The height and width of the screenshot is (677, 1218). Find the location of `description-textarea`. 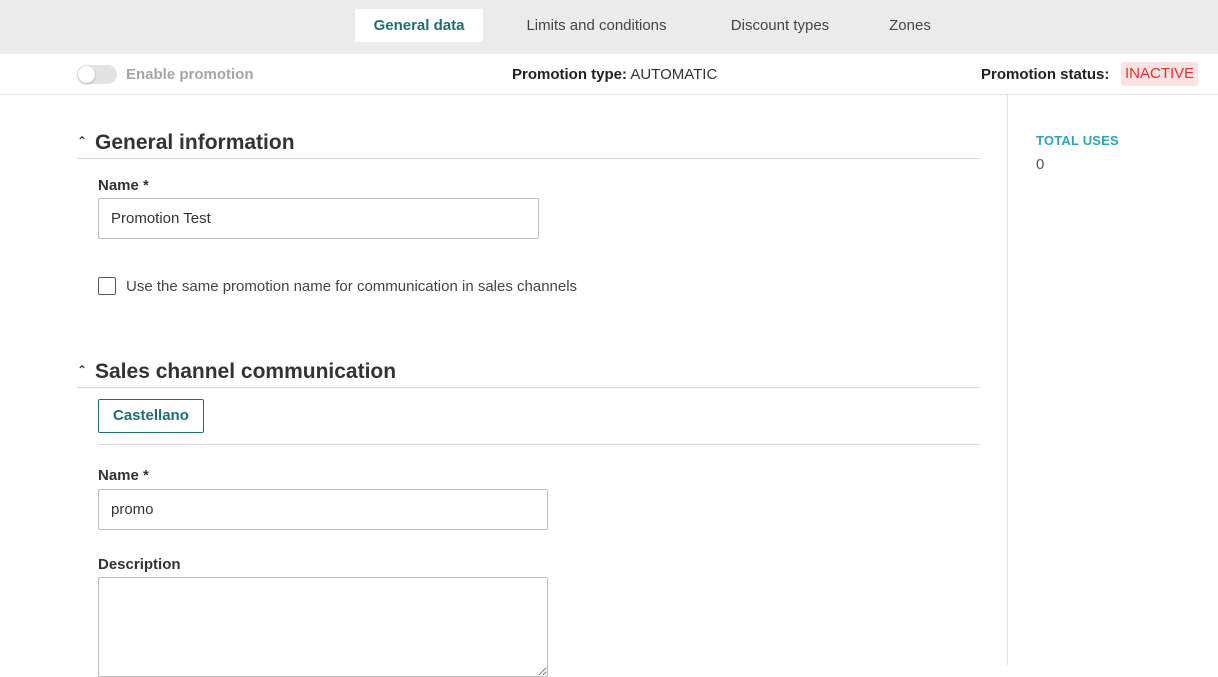

description-textarea is located at coordinates (323, 627).